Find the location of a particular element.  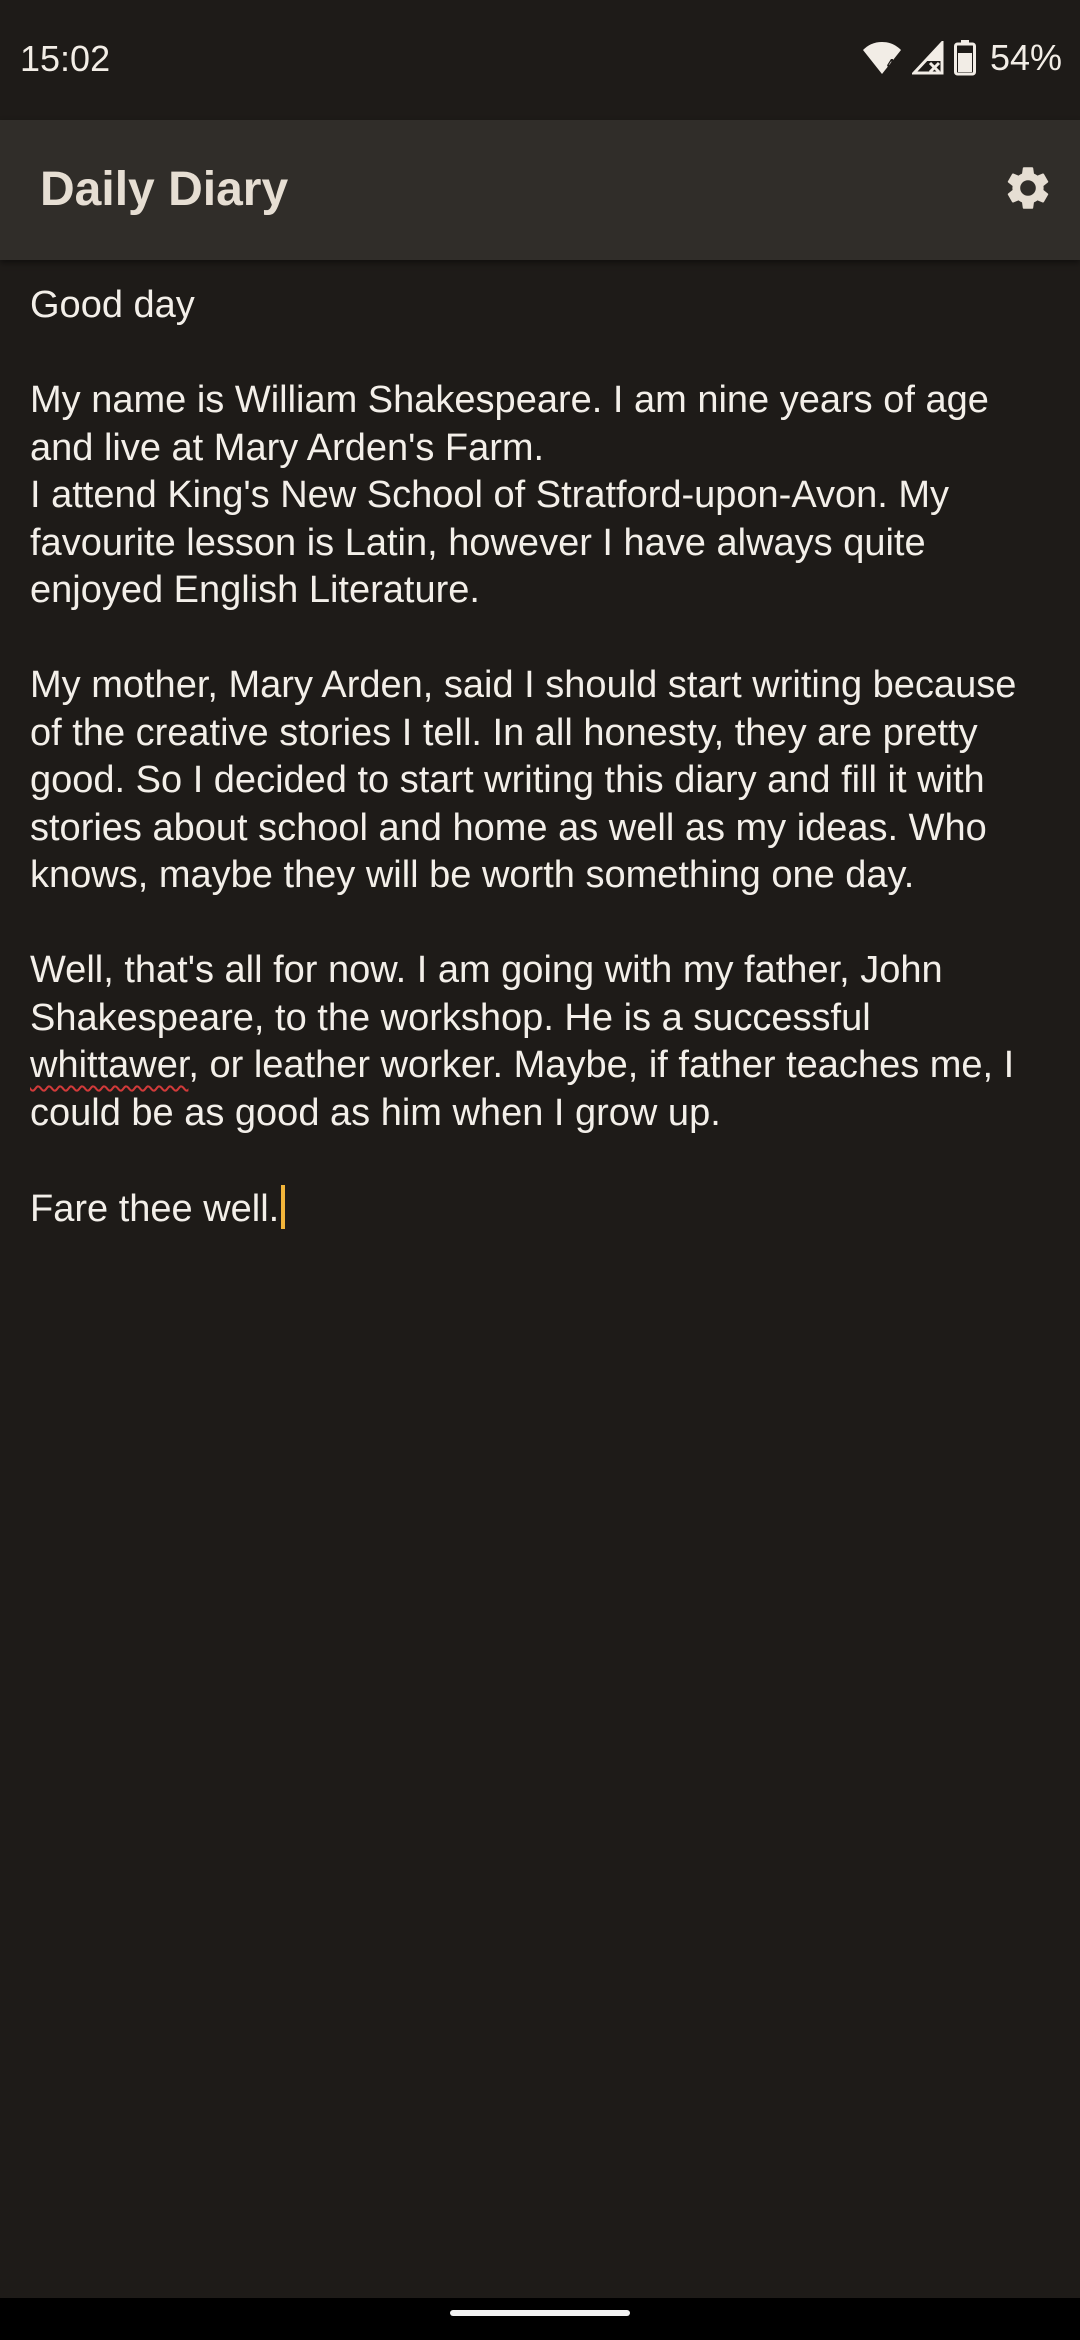

battery-percentage: 54% is located at coordinates (1025, 57).